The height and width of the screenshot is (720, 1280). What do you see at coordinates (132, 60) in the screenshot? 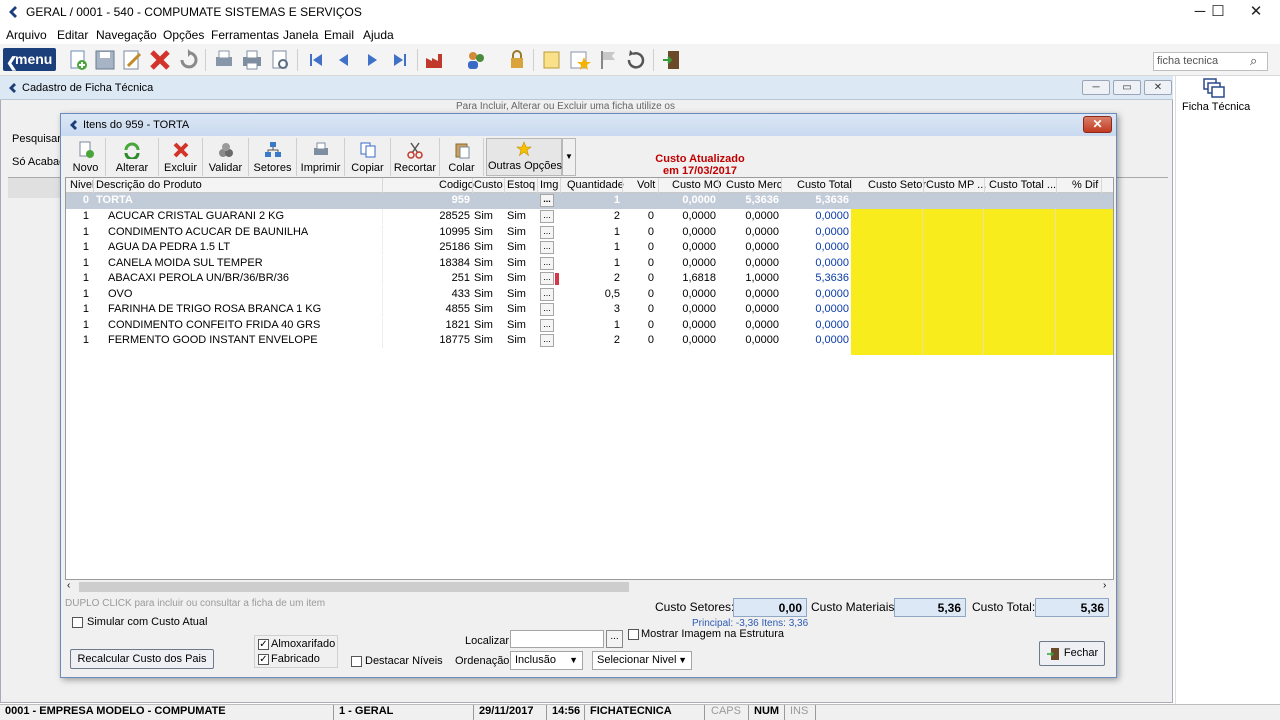
I see `edit-icon` at bounding box center [132, 60].